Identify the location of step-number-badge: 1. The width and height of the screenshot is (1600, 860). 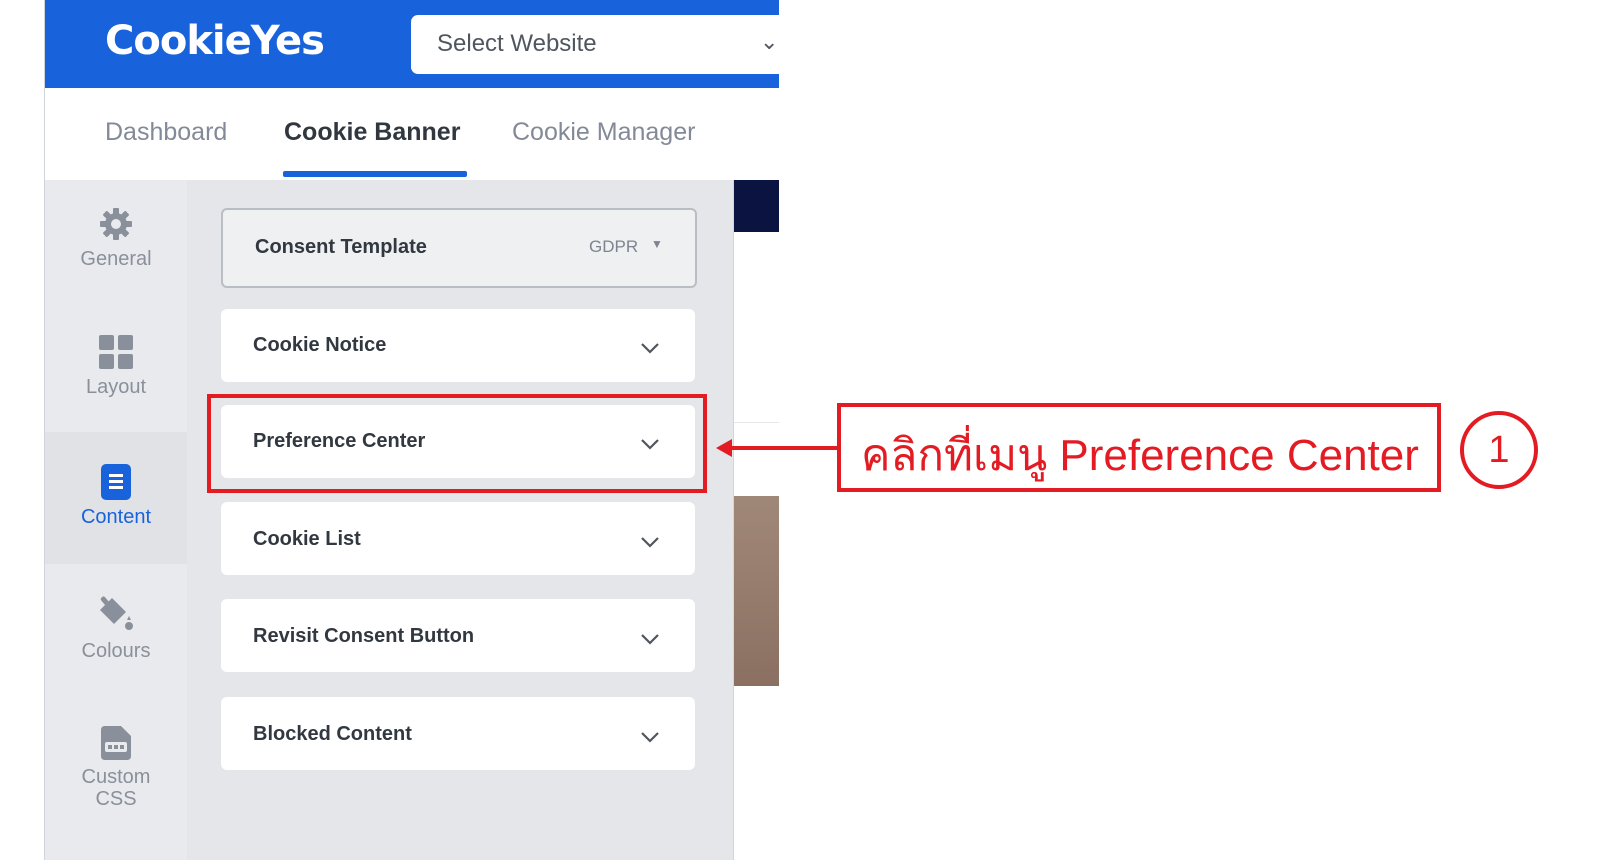
(1499, 450).